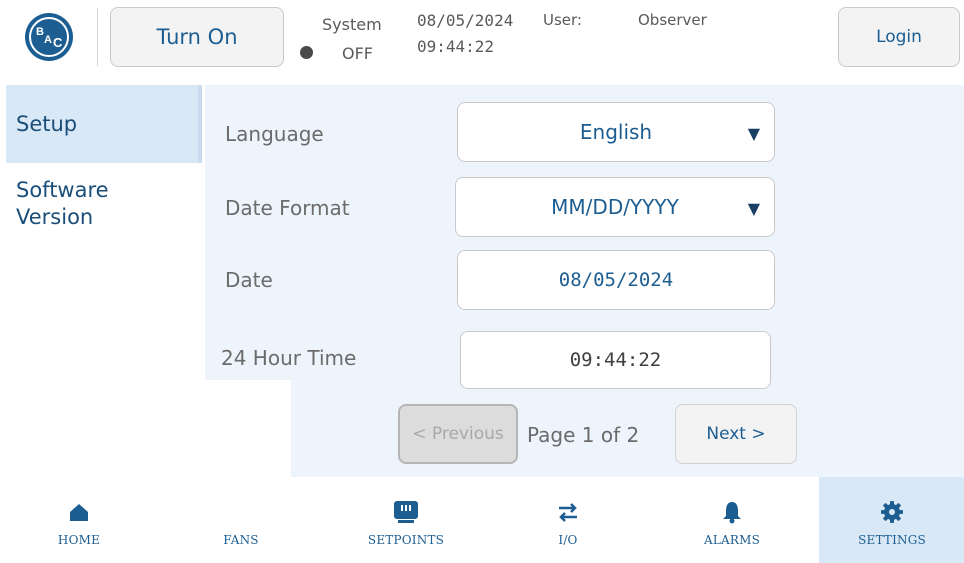  Describe the element at coordinates (465, 20) in the screenshot. I see `header-date: 08/05/2024` at that location.